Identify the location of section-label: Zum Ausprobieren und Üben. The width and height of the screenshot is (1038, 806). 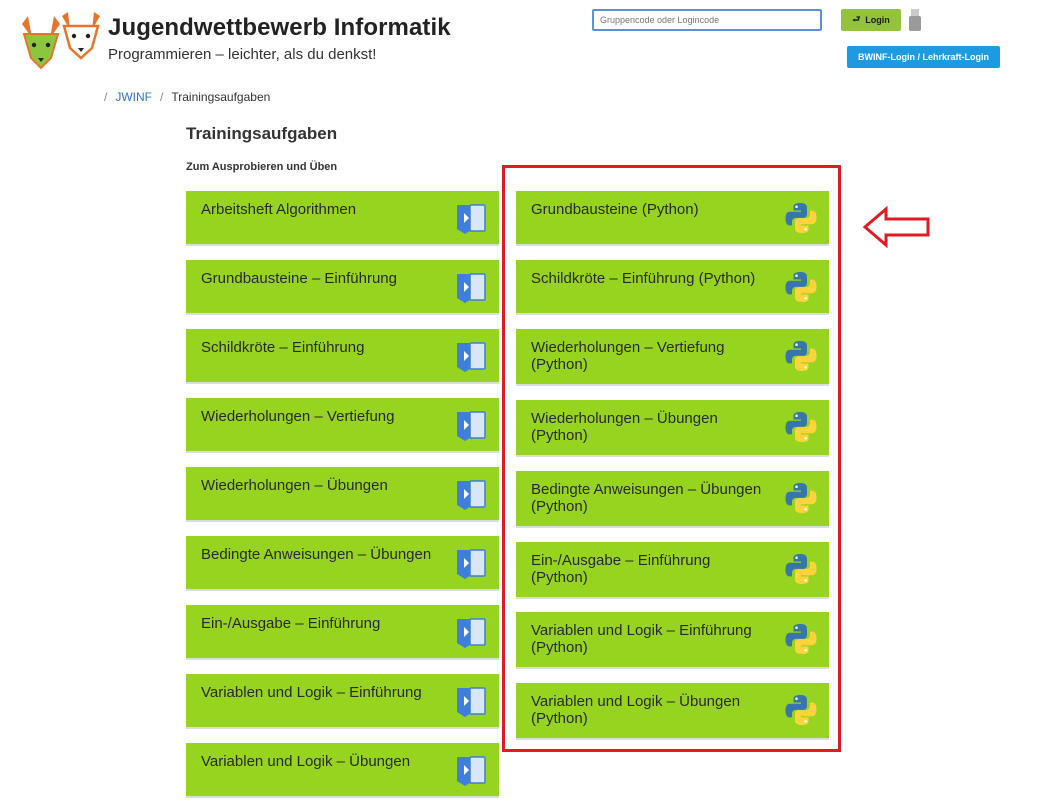
(262, 167).